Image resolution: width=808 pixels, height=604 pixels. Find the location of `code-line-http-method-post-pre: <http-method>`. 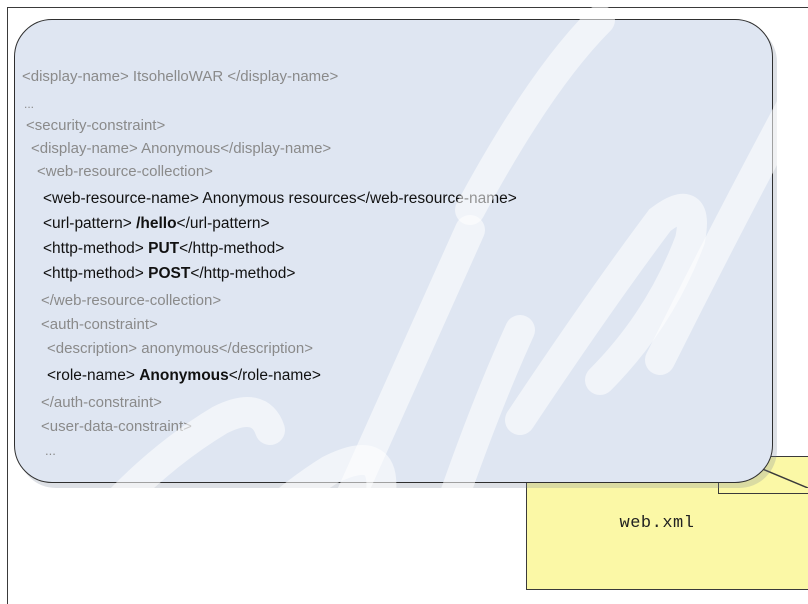

code-line-http-method-post-pre: <http-method> is located at coordinates (96, 273).